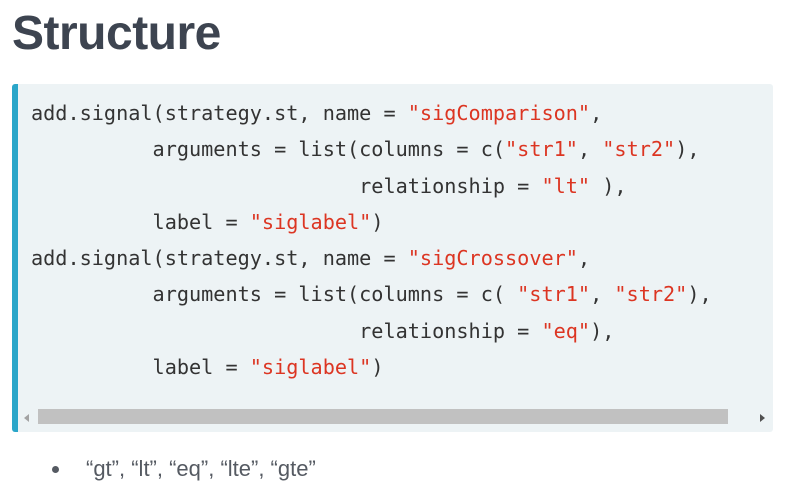 The width and height of the screenshot is (801, 502). Describe the element at coordinates (492, 258) in the screenshot. I see `string-literal: "sigCrossover"` at that location.